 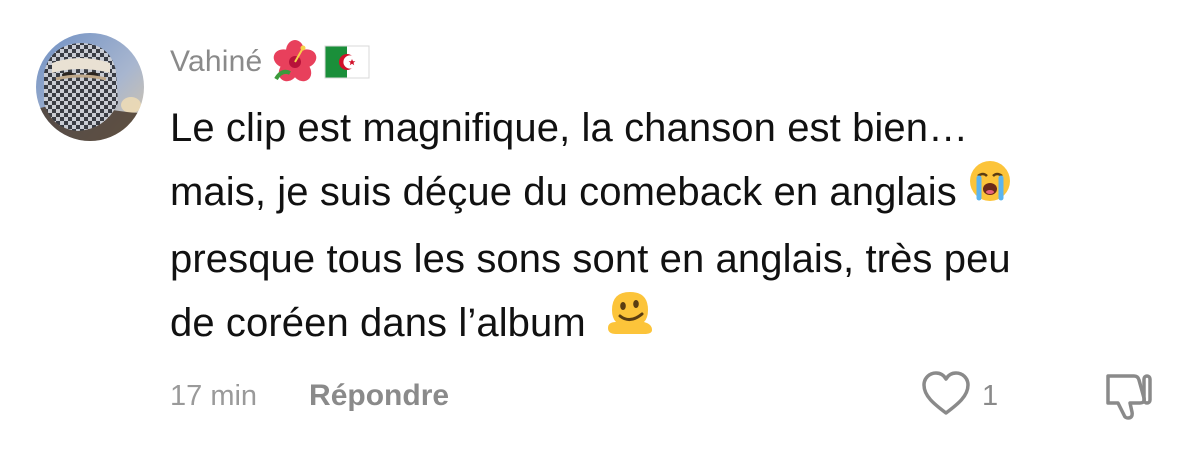 I want to click on comment-footer: 17 min Répondre, so click(x=309, y=396).